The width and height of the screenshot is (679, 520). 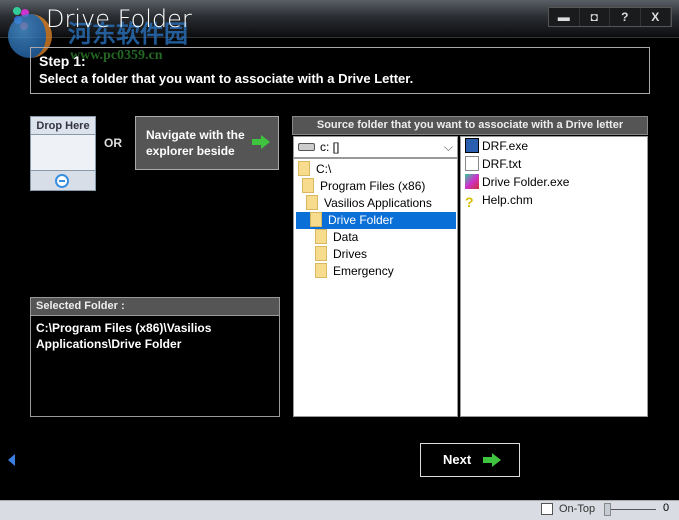 What do you see at coordinates (577, 509) in the screenshot?
I see `ontop-label: On-Top` at bounding box center [577, 509].